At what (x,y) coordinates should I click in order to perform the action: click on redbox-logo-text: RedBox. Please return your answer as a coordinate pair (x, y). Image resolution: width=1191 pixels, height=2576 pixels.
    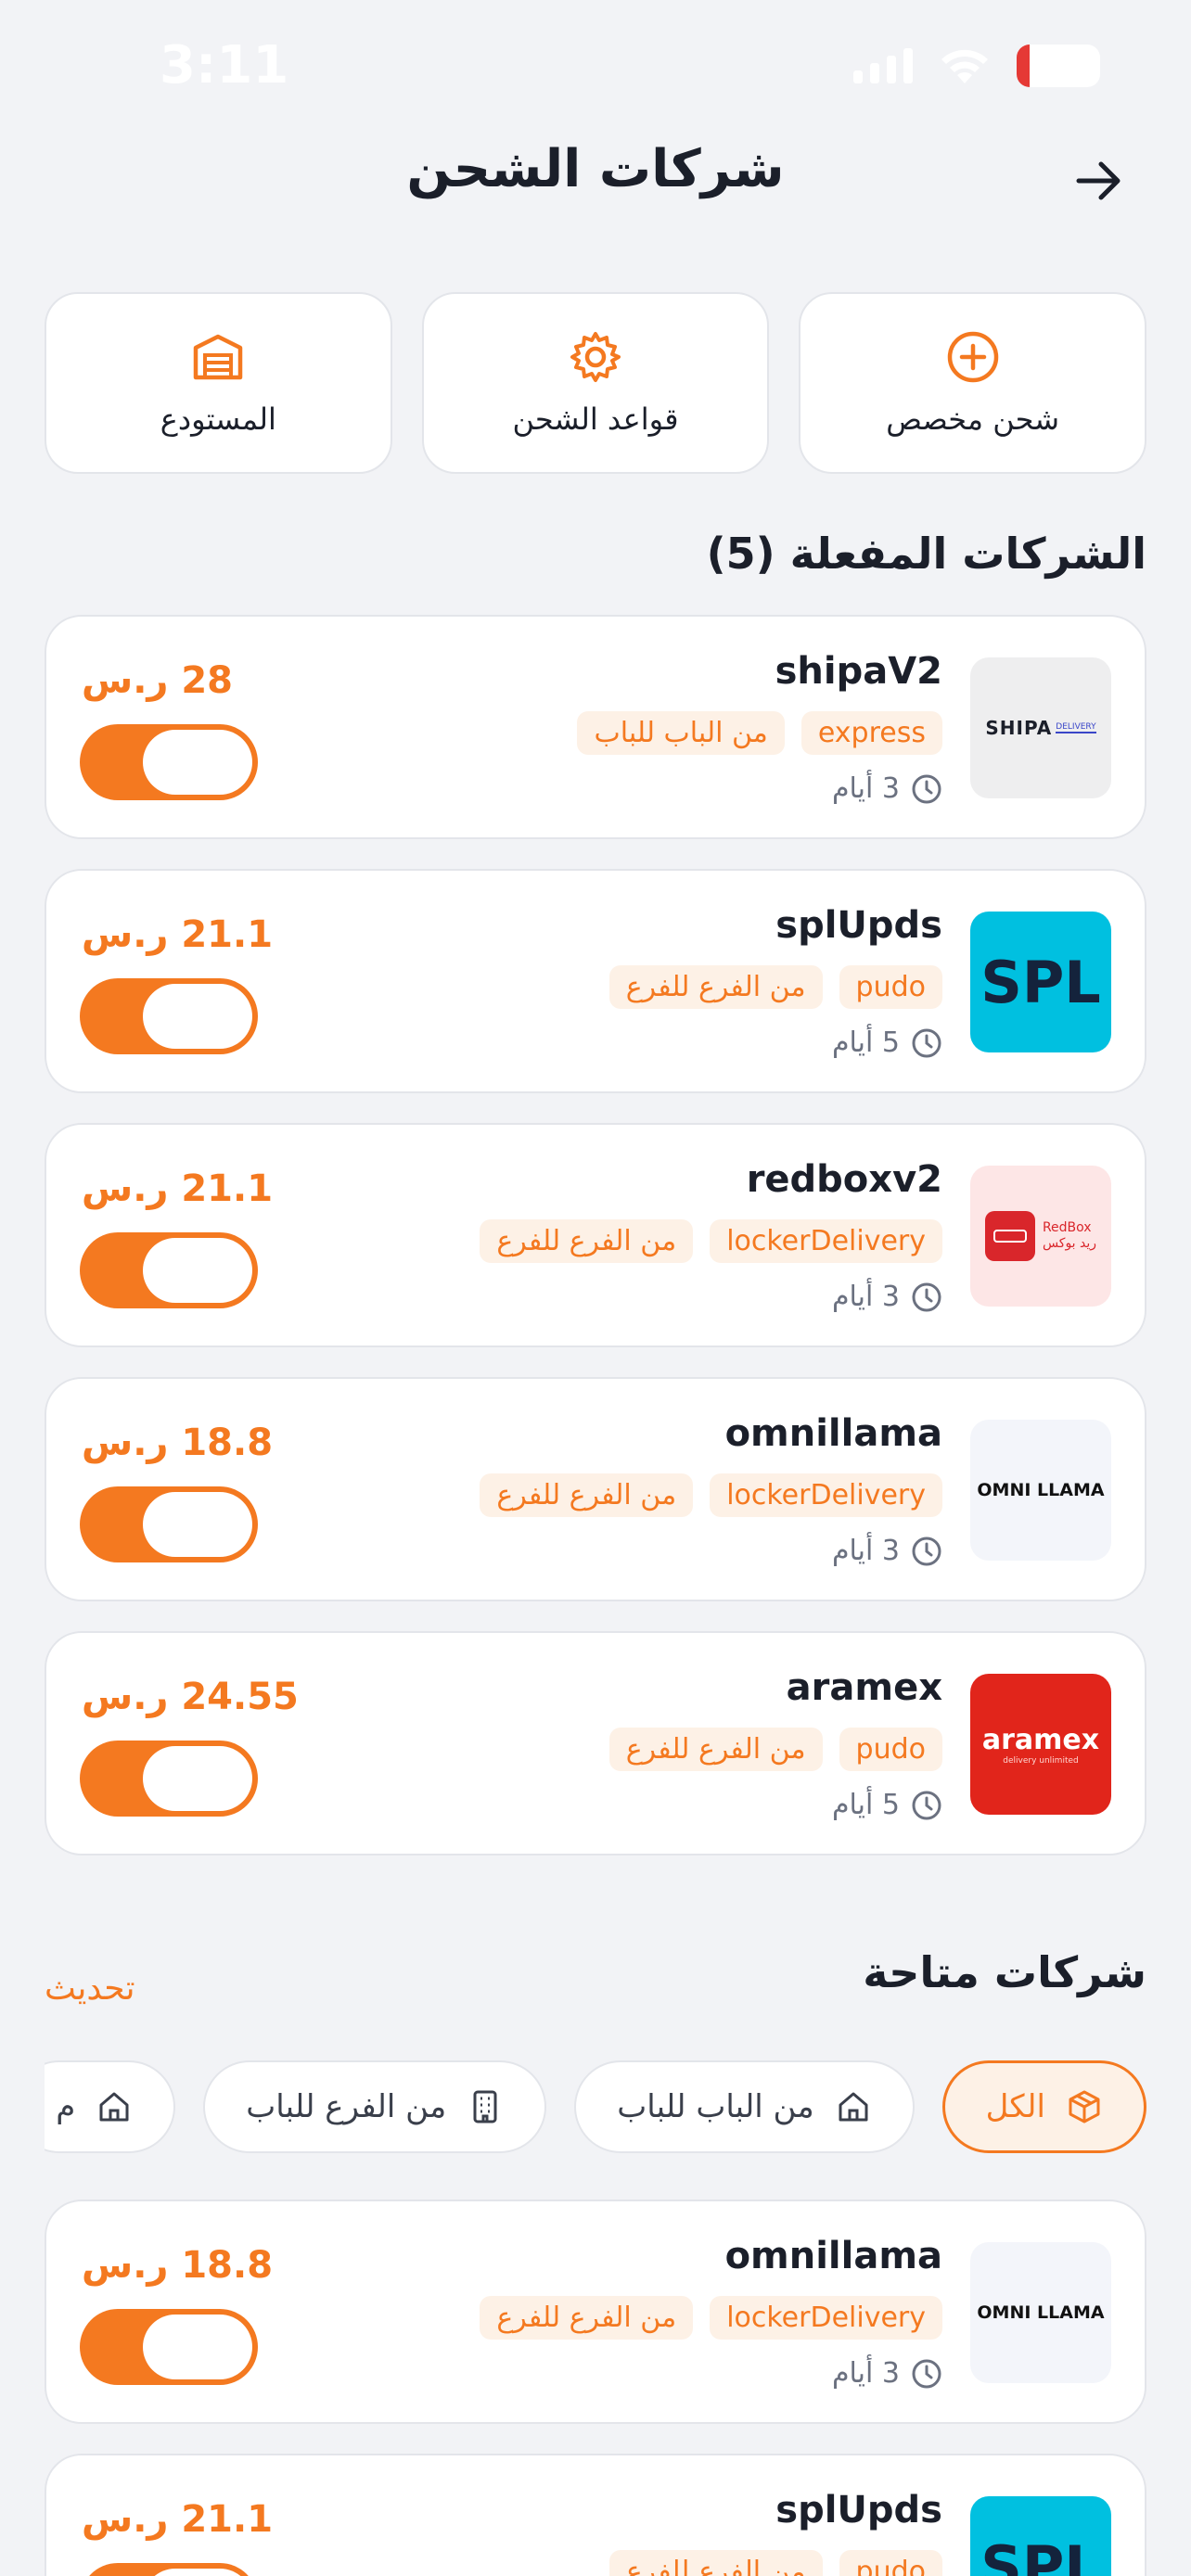
    Looking at the image, I should click on (1067, 1228).